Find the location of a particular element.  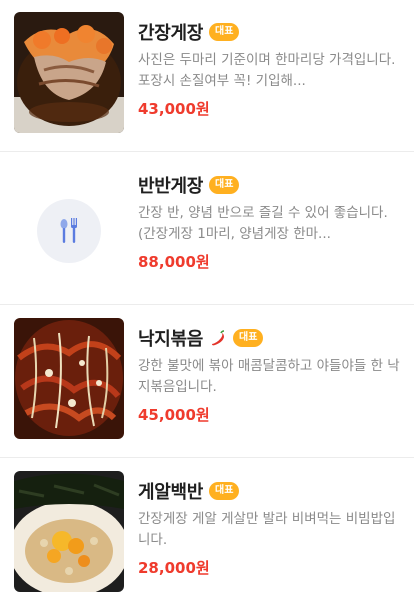

menu-item-price: 45,000원 is located at coordinates (174, 415).